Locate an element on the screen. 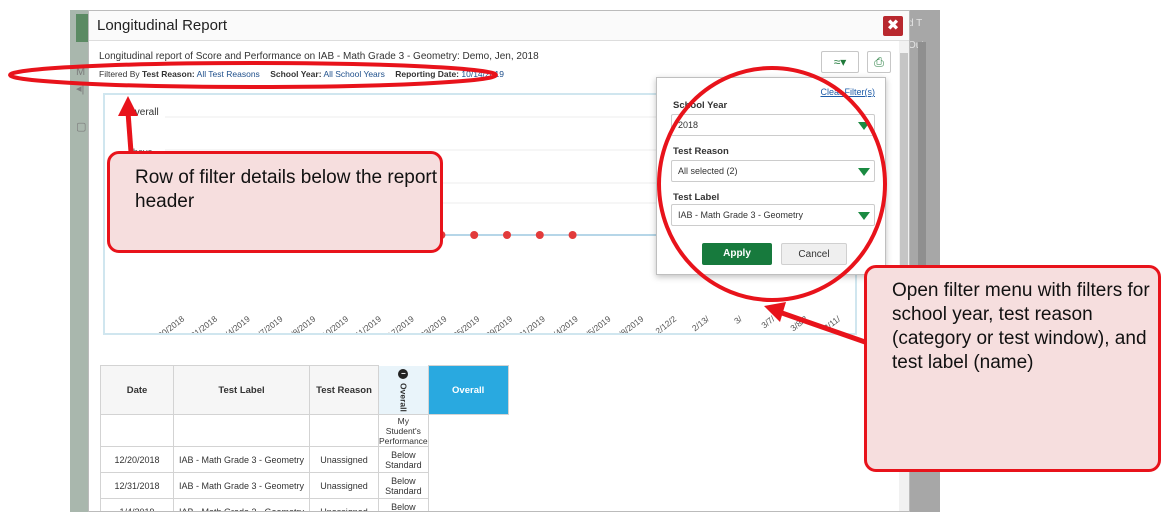  y-label-overall: Overall is located at coordinates (143, 112).